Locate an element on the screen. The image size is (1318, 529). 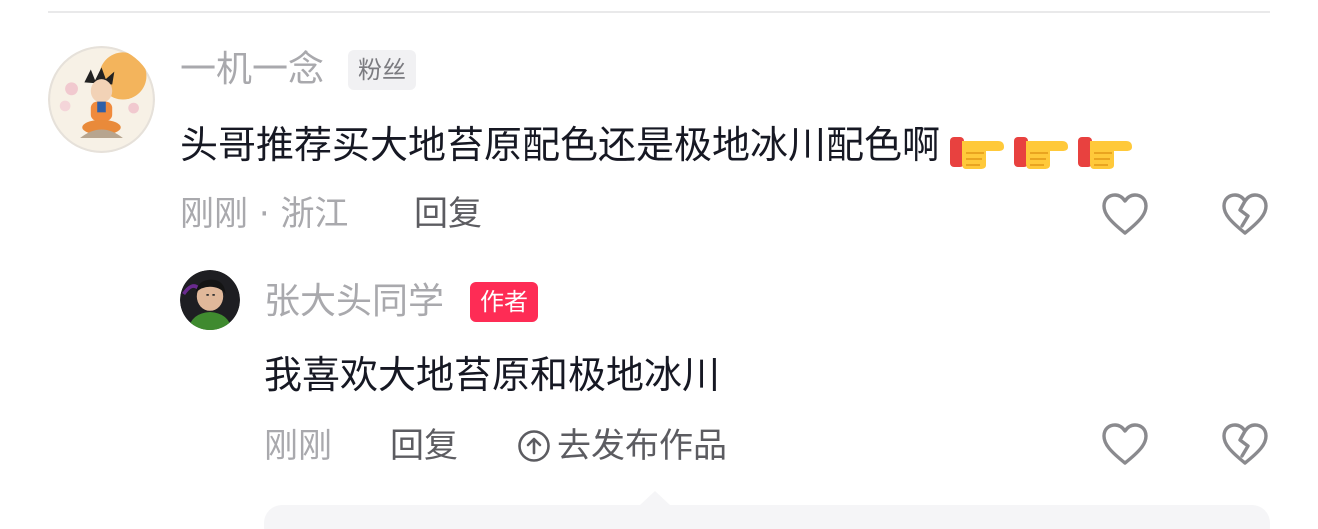
author-badge: 作者 is located at coordinates (504, 302).